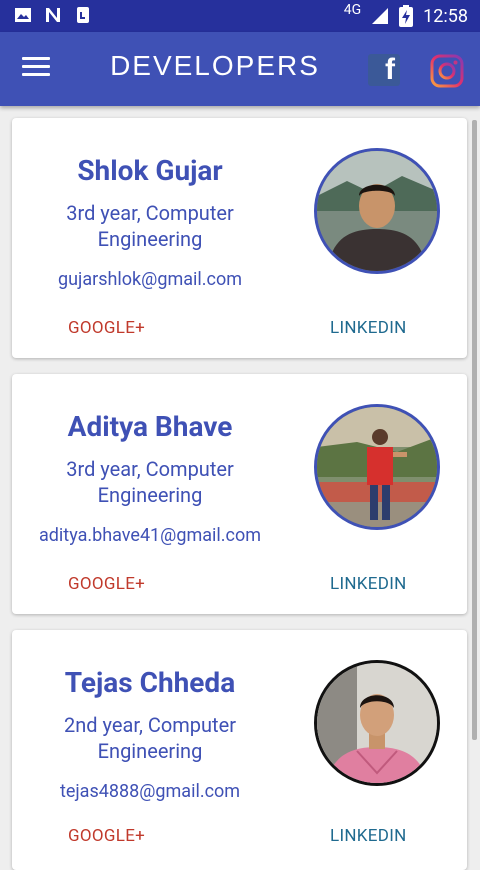  I want to click on battery-charging-icon, so click(406, 16).